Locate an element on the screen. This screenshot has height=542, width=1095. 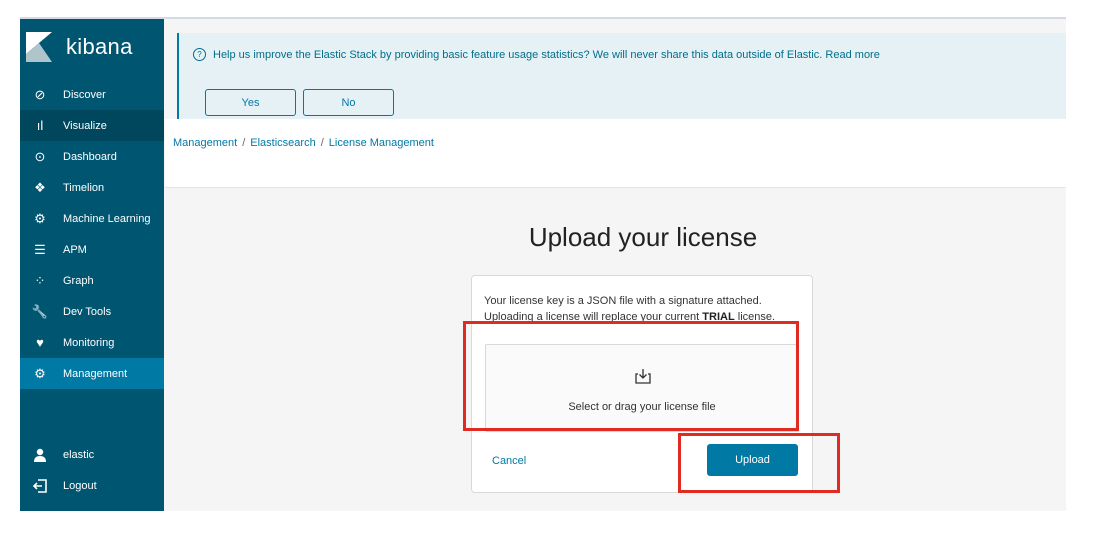
user-section: elastic Logout is located at coordinates (92, 470).